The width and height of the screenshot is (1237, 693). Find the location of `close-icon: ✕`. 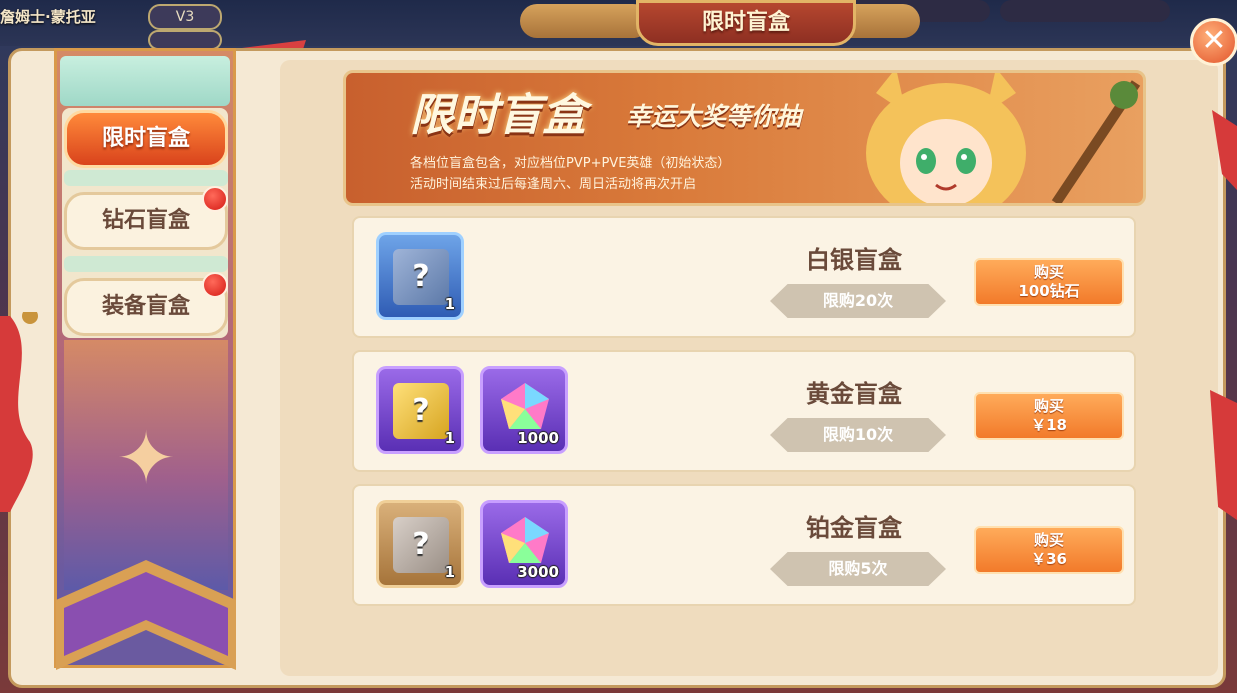

close-icon: ✕ is located at coordinates (1213, 42).